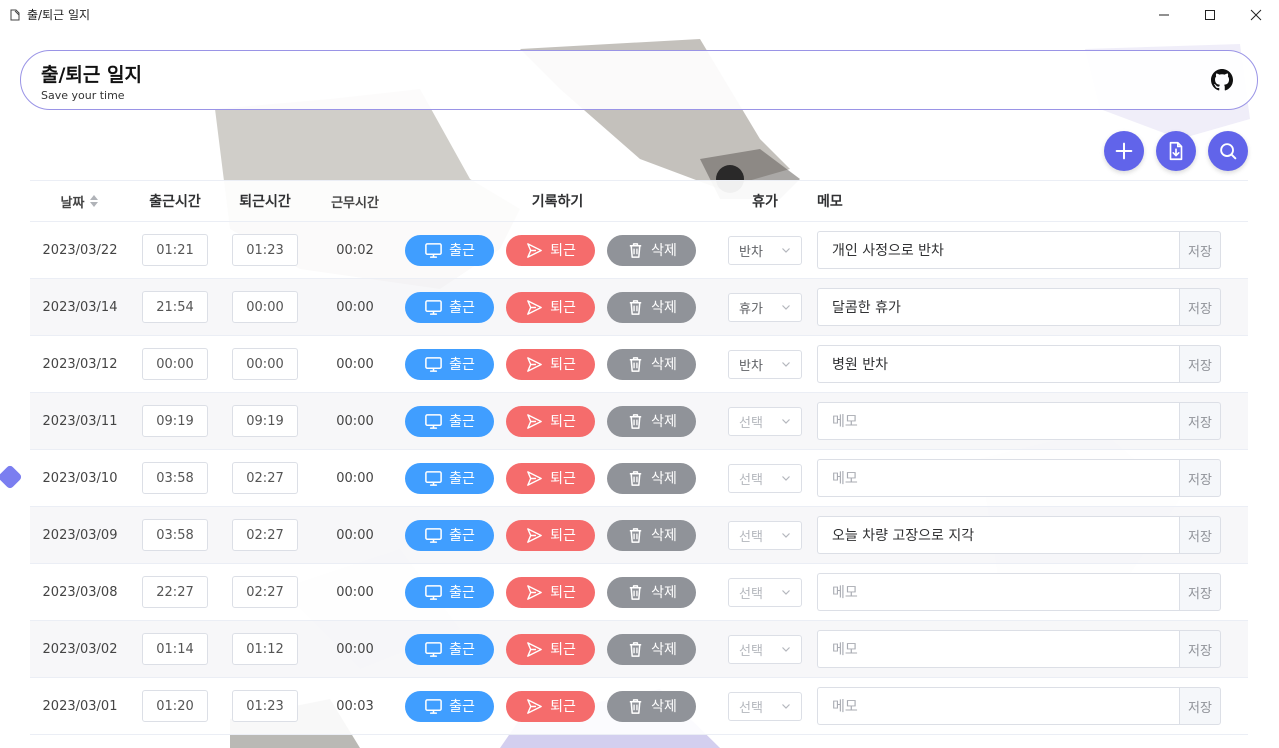 This screenshot has height=748, width=1279. What do you see at coordinates (1256, 14) in the screenshot?
I see `close-button` at bounding box center [1256, 14].